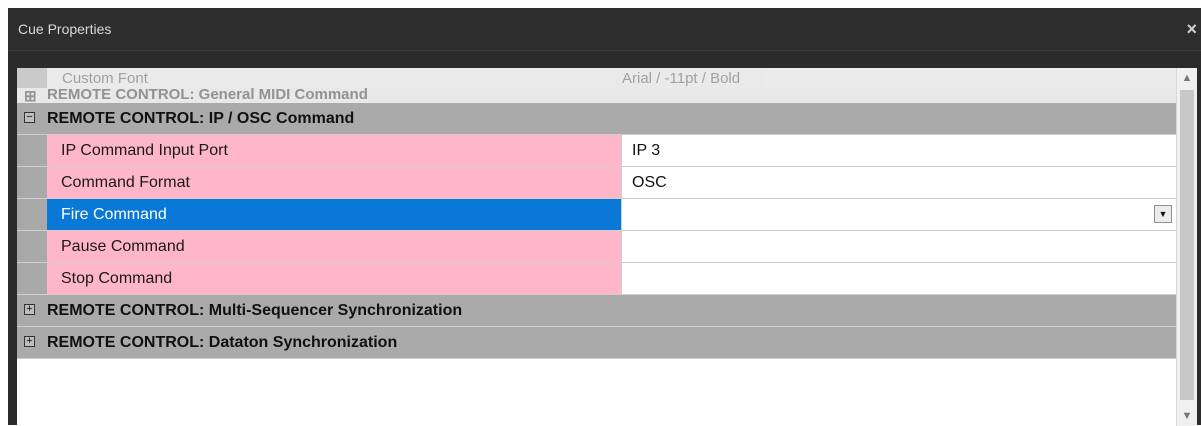 The width and height of the screenshot is (1201, 426). I want to click on property-row-command-format: Command Format OSC, so click(596, 183).